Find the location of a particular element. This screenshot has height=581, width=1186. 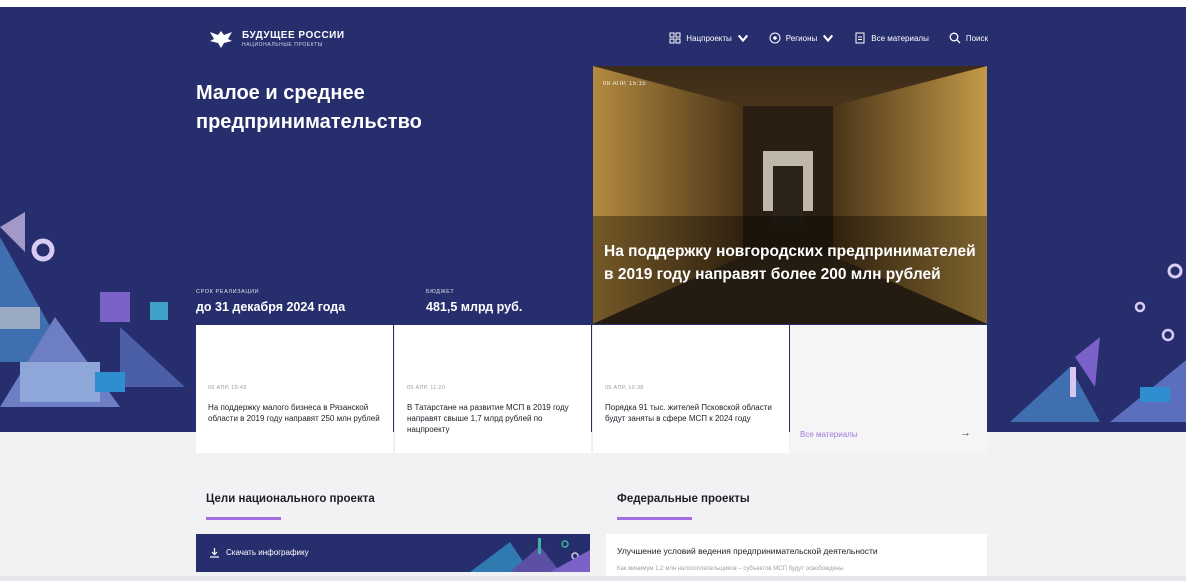

page-title: Малое и среднее предпринимательство is located at coordinates (309, 107).